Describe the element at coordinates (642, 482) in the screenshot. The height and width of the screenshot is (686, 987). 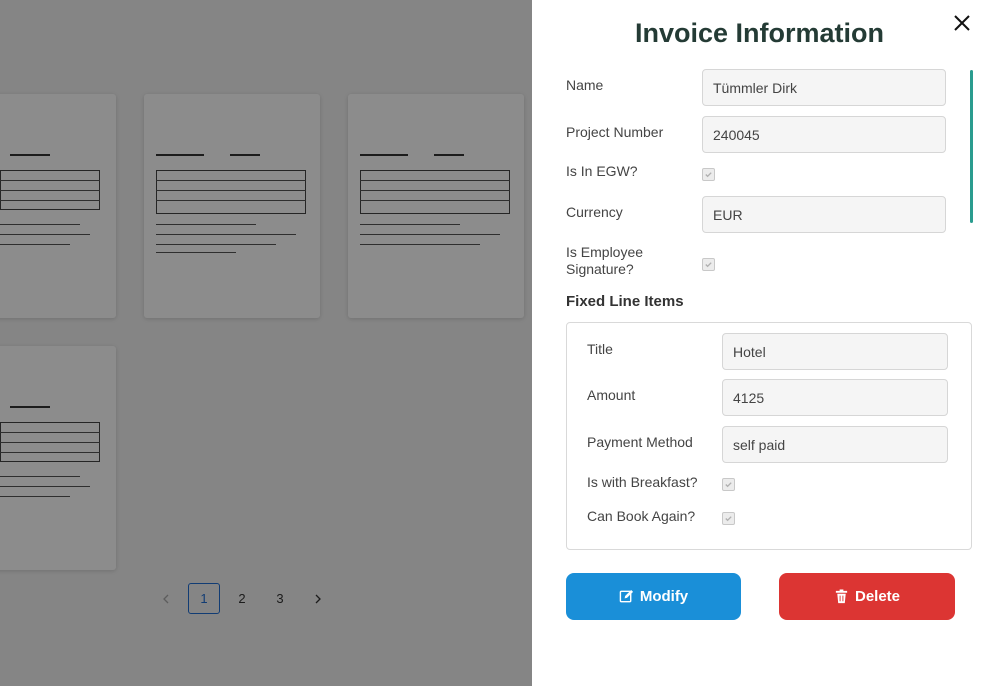
I see `breakfast-label: Is with Breakfast?` at that location.